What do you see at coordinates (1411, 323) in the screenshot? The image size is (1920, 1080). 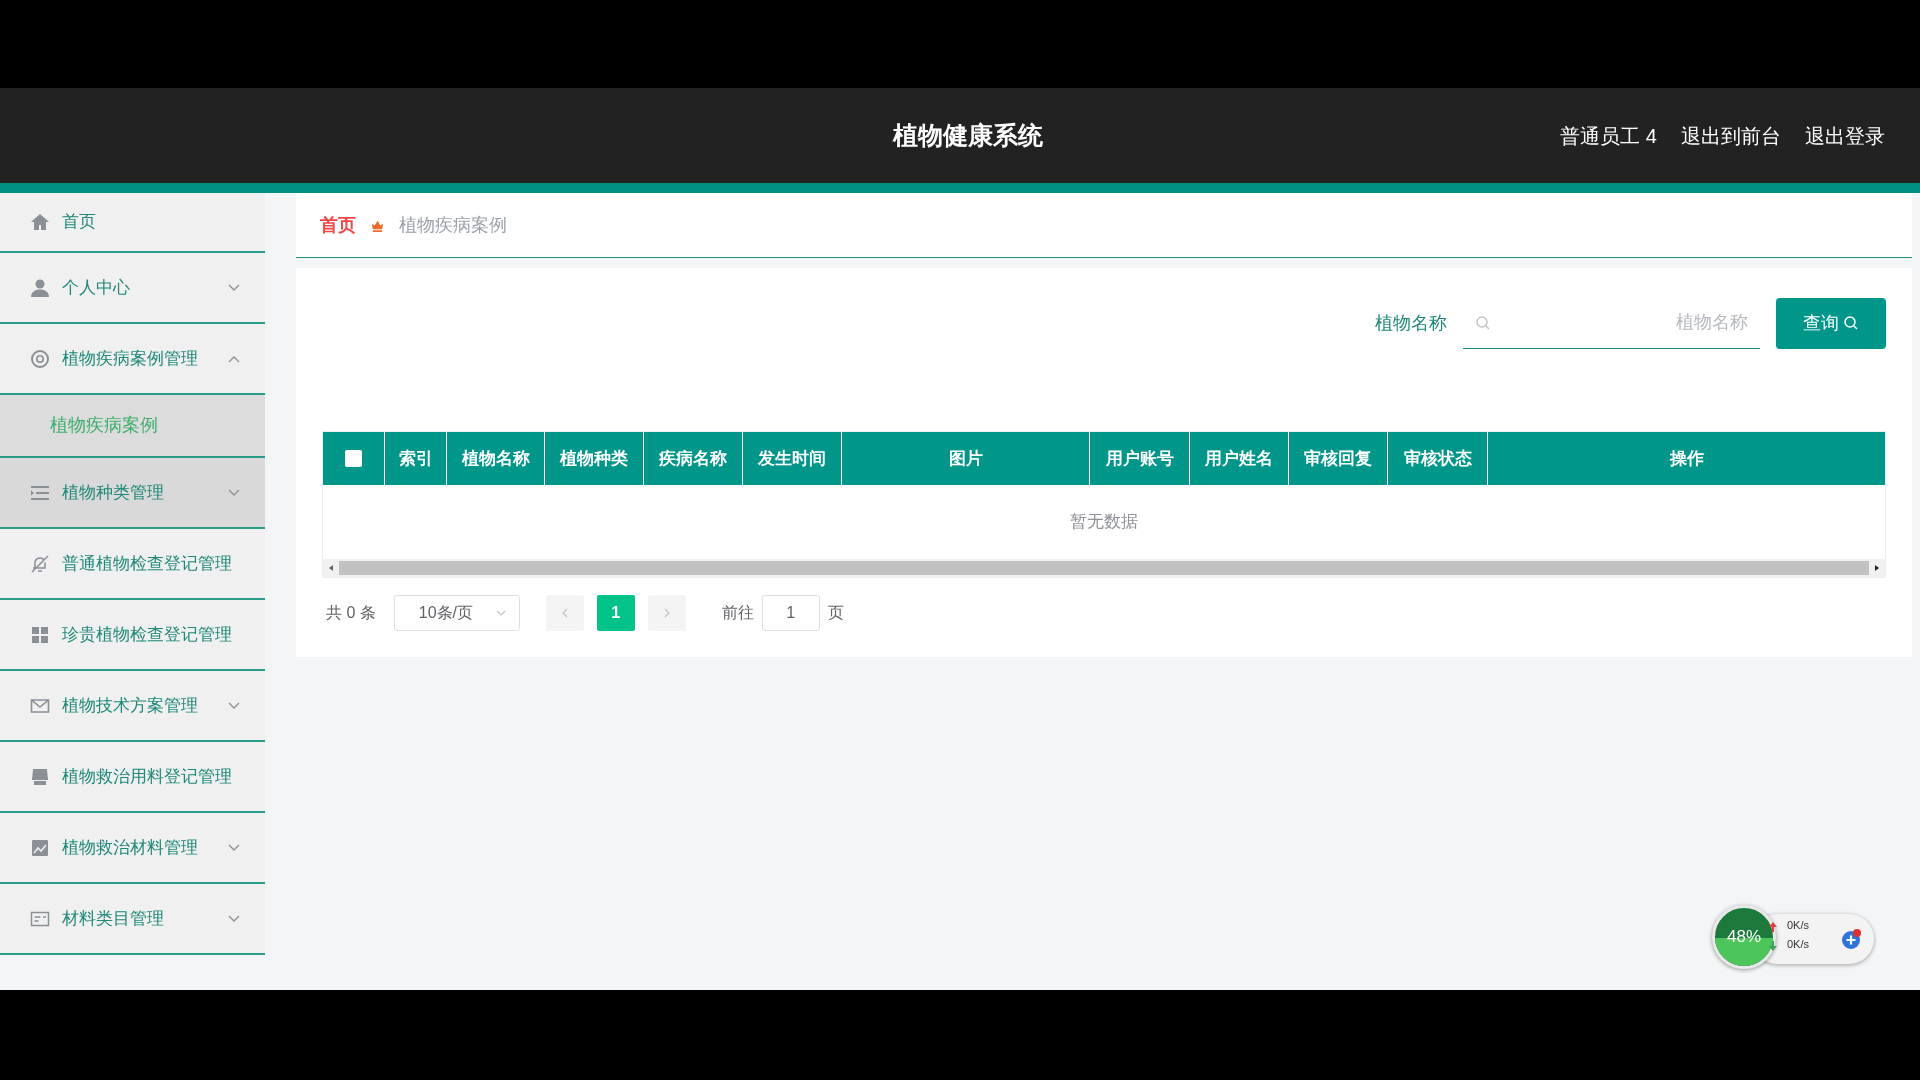 I see `search-label: 植物名称` at bounding box center [1411, 323].